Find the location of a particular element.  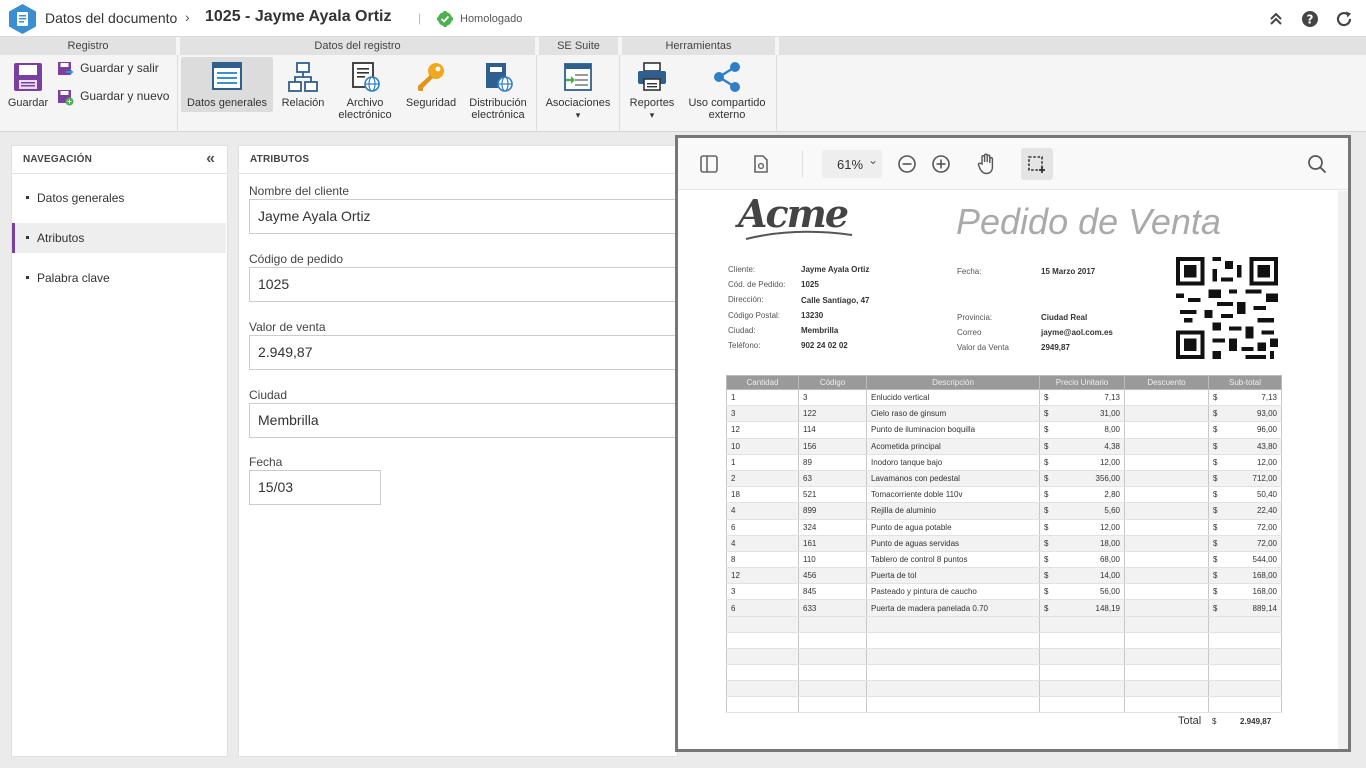

table-row: 18 521 Tomacorriente doble 110v $2,80 $50,40 is located at coordinates (1004, 495).